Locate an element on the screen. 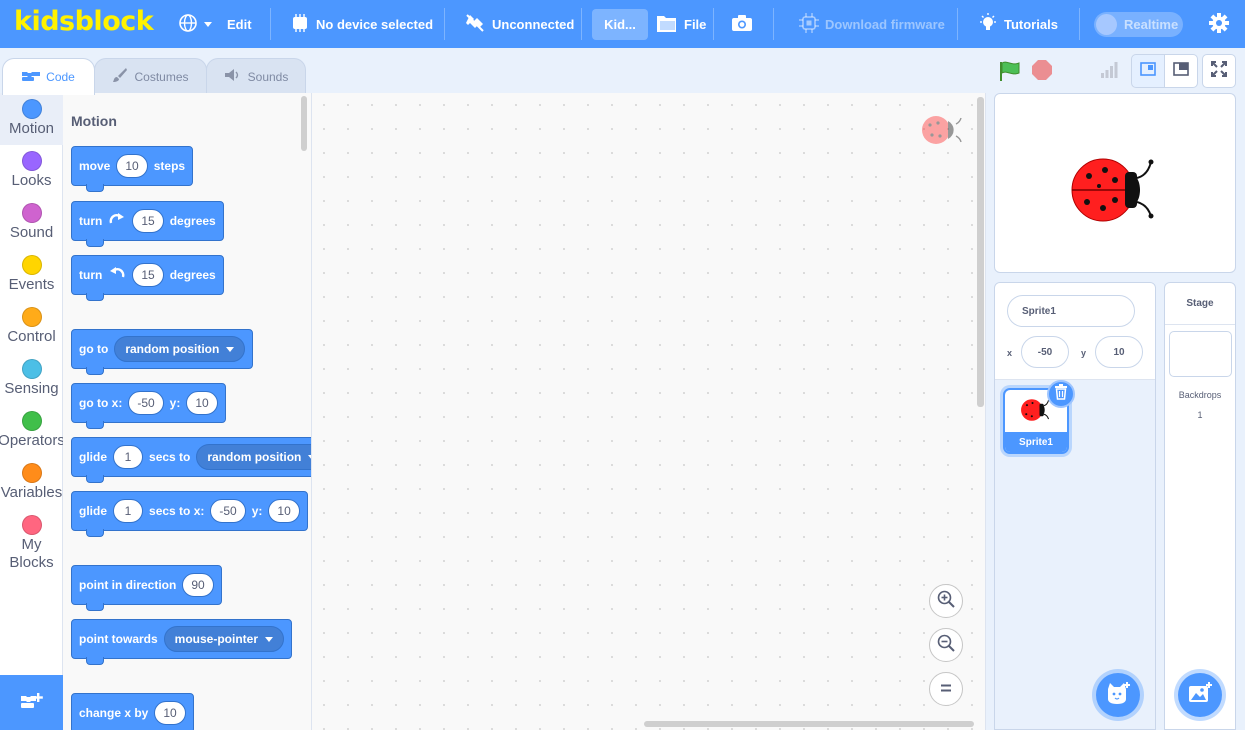 The width and height of the screenshot is (1245, 730). small-stage-button is located at coordinates (1148, 71).